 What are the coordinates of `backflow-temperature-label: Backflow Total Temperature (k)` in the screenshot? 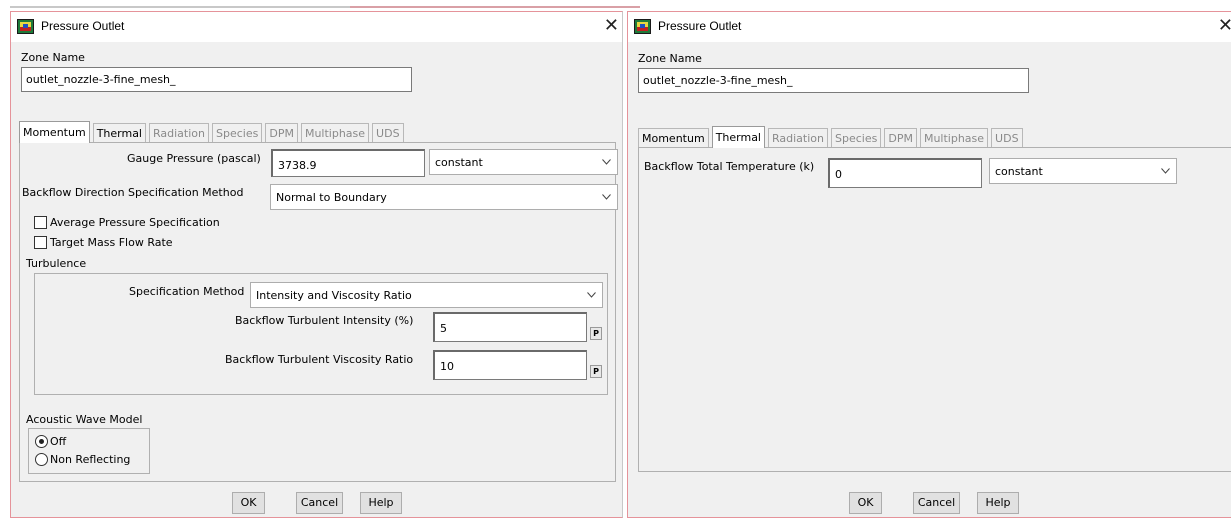 It's located at (729, 166).